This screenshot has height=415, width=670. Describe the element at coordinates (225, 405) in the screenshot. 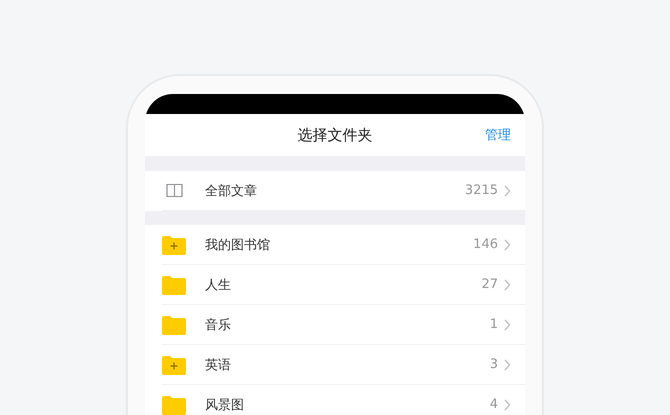

I see `folder-name: 风景图` at that location.